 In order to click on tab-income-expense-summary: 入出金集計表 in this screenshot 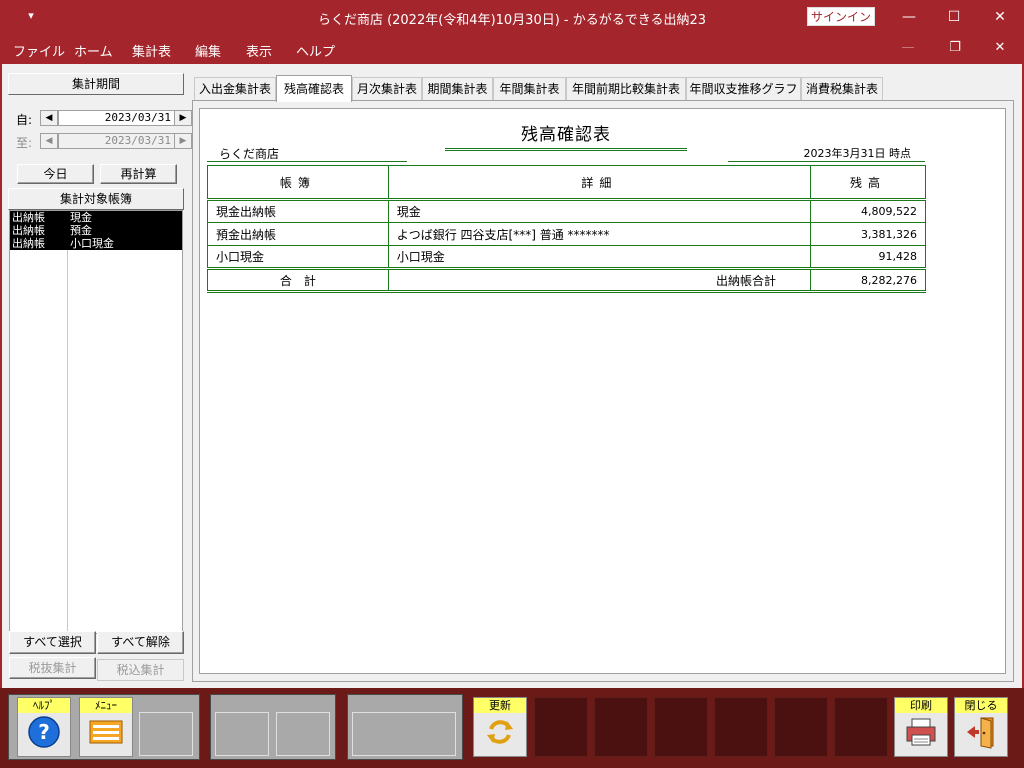, I will do `click(235, 88)`.